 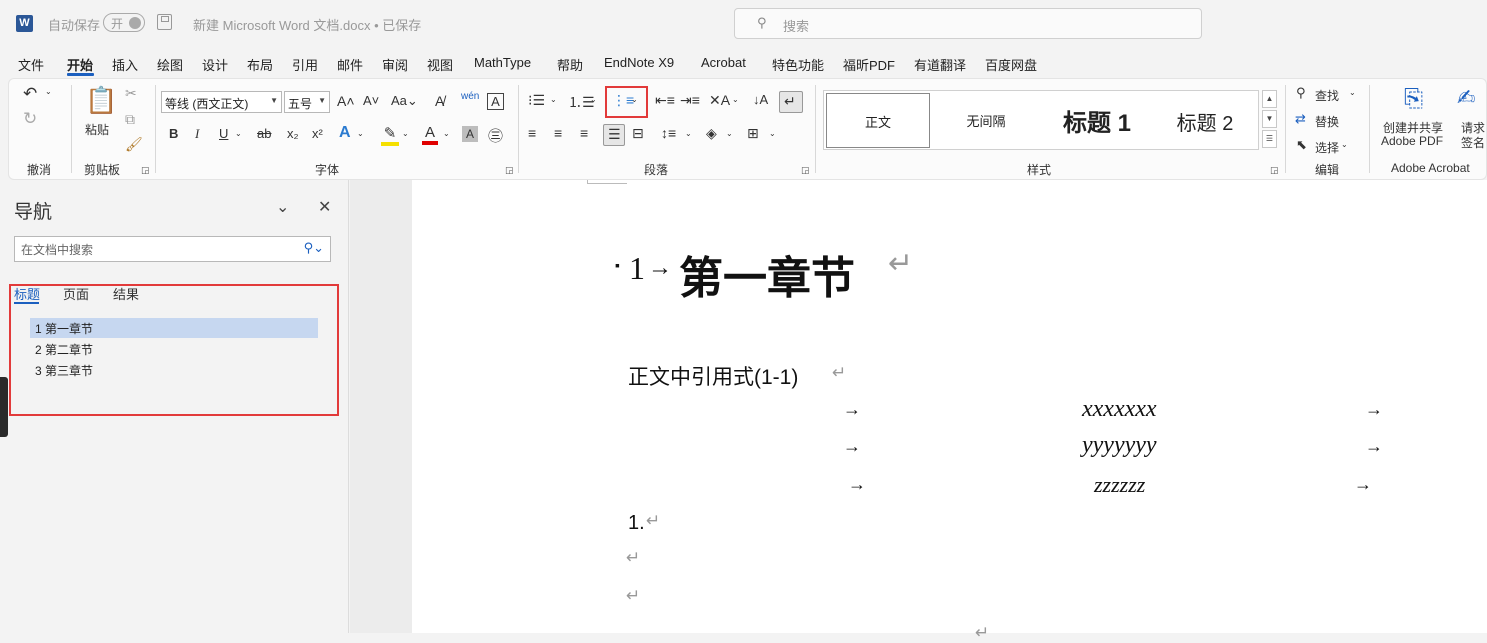 I want to click on style-heading-1: 标题 1, so click(x=1097, y=120).